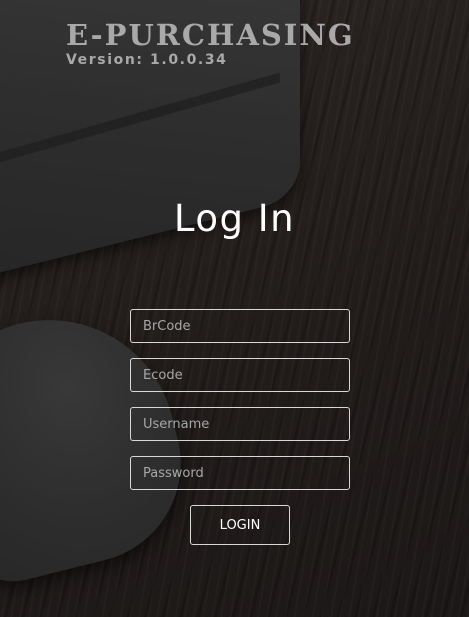 The width and height of the screenshot is (469, 617). I want to click on ecode-input, so click(240, 375).